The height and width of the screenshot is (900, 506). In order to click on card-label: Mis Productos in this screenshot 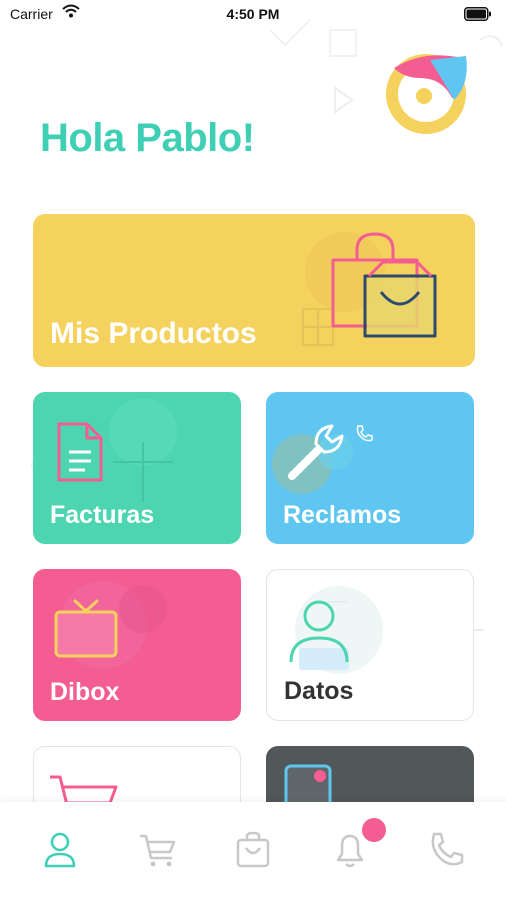, I will do `click(153, 333)`.